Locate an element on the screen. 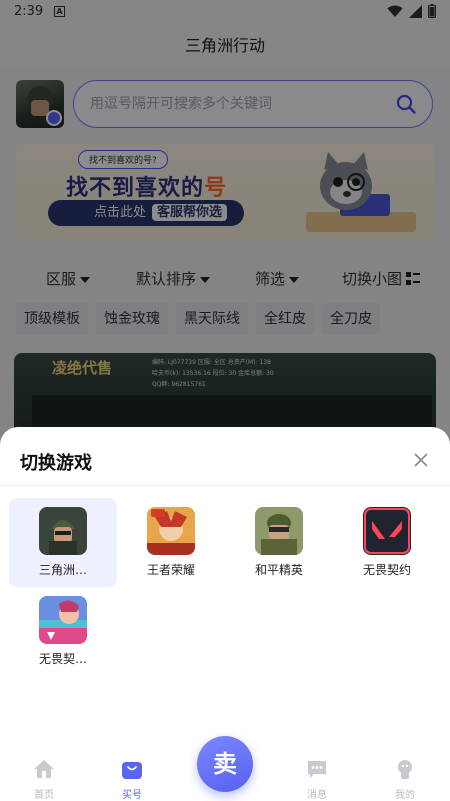  close-icon is located at coordinates (421, 460).